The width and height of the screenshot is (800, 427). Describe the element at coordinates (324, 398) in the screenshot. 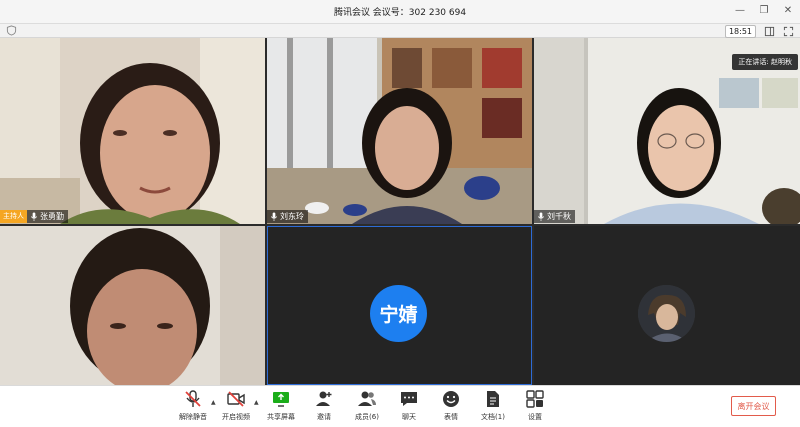

I see `add-user-icon` at that location.